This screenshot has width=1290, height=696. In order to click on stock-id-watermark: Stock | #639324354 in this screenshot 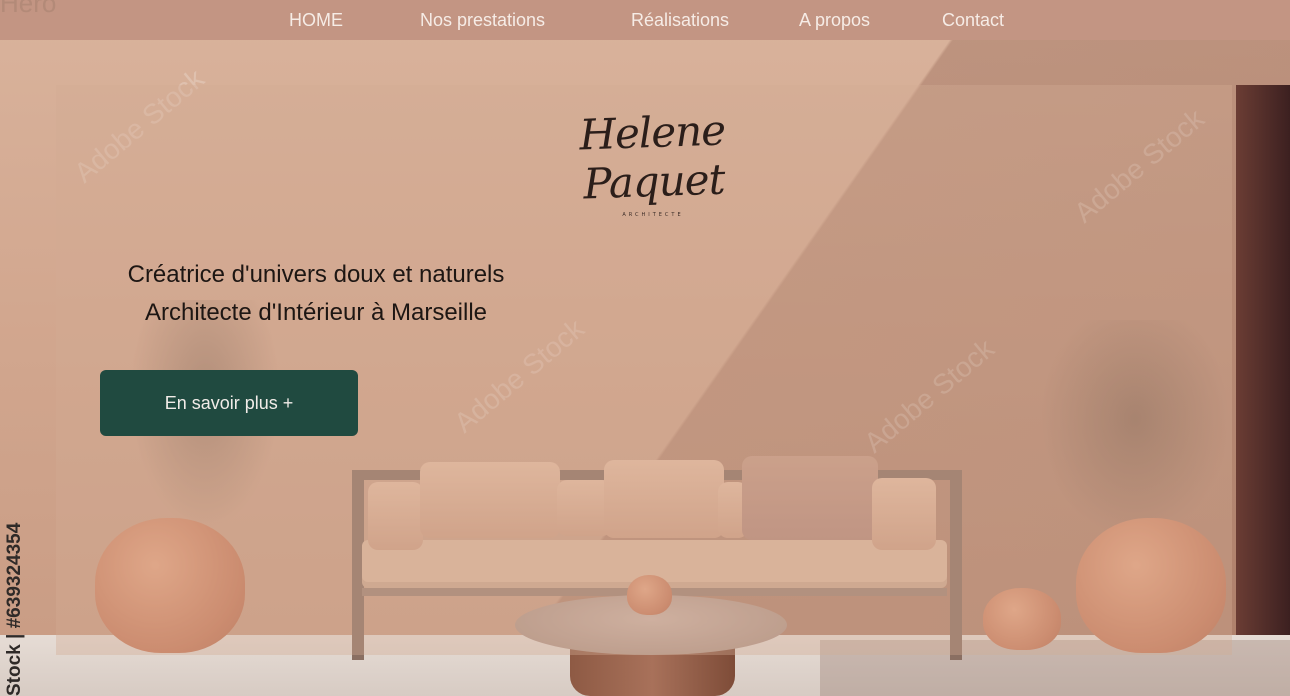, I will do `click(14, 609)`.